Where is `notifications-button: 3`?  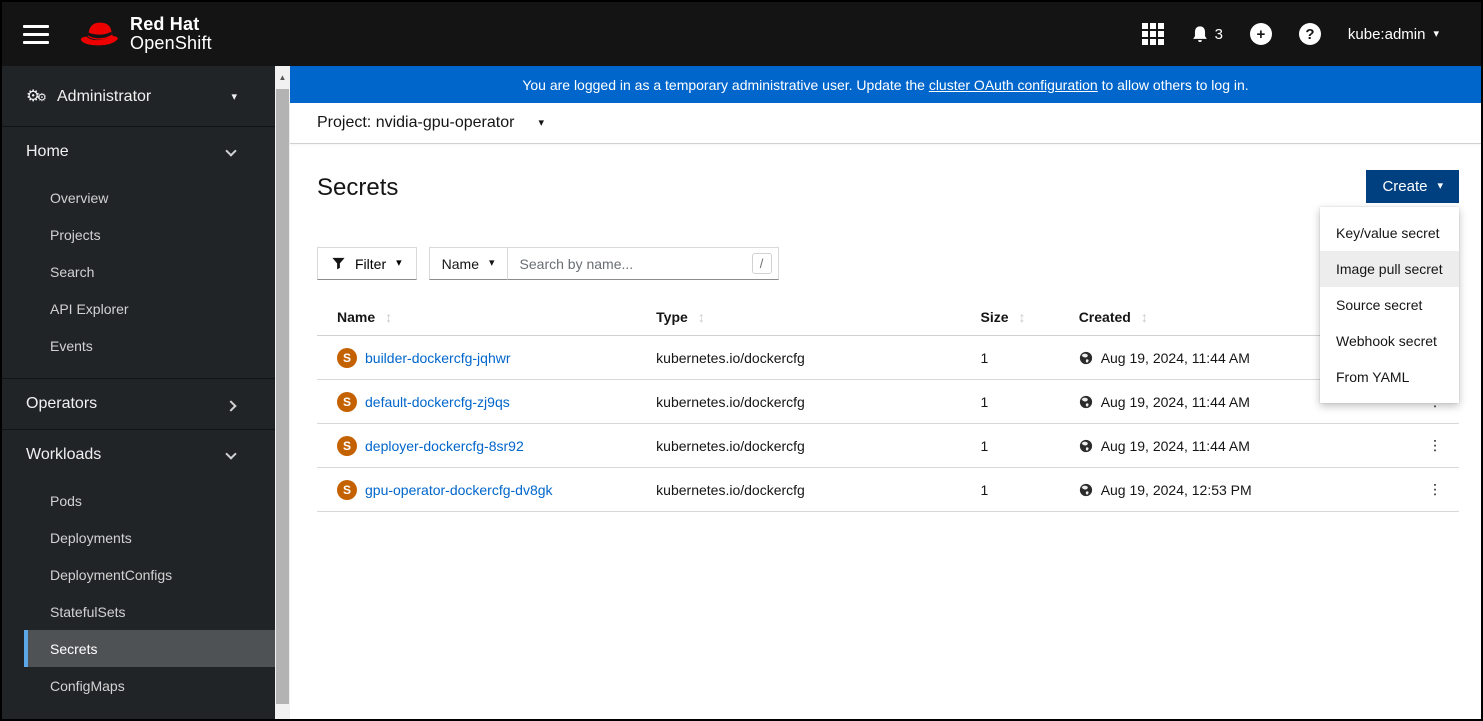 notifications-button: 3 is located at coordinates (1207, 34).